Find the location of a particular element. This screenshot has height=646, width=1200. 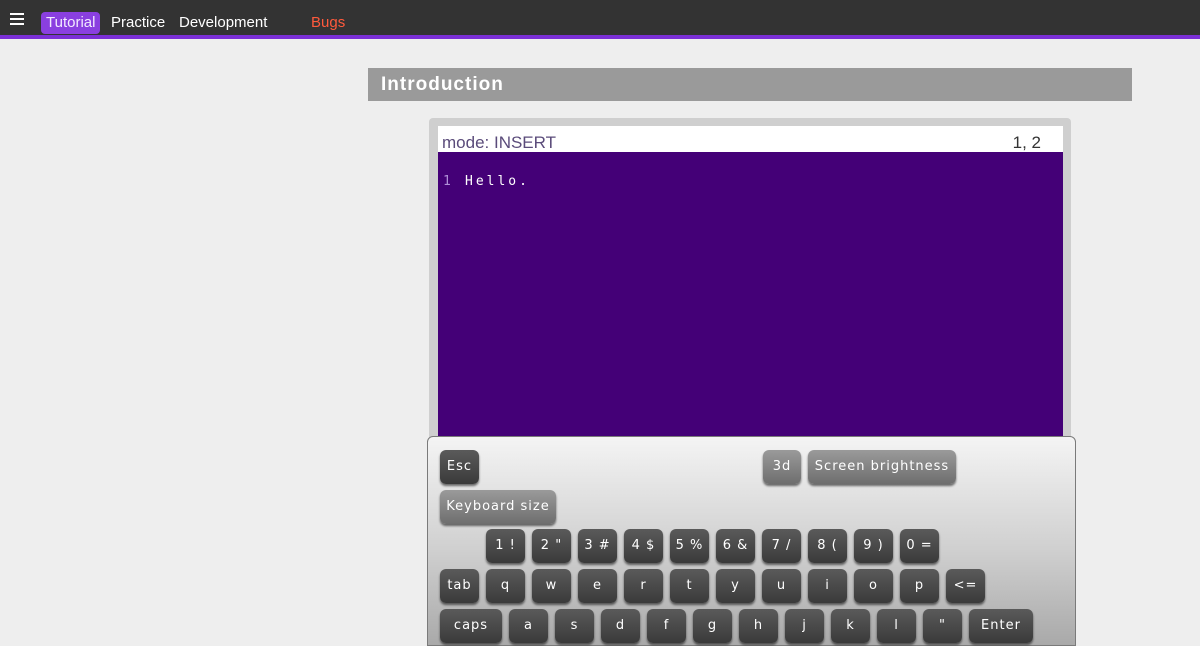

nav-bugs: Bugs is located at coordinates (328, 23).